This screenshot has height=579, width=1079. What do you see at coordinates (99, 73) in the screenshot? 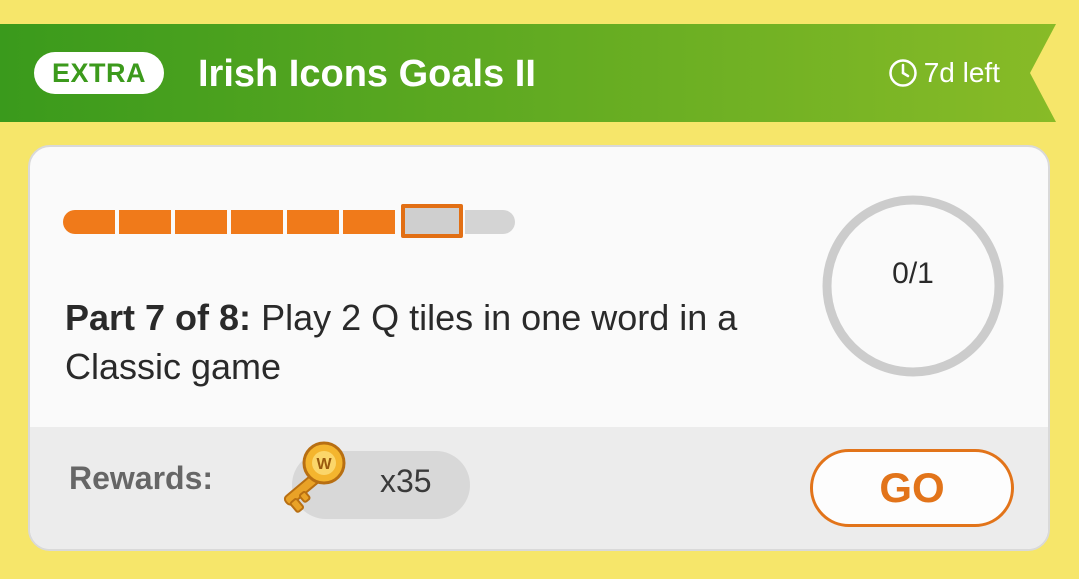
I see `extra-badge: EXTRA` at bounding box center [99, 73].